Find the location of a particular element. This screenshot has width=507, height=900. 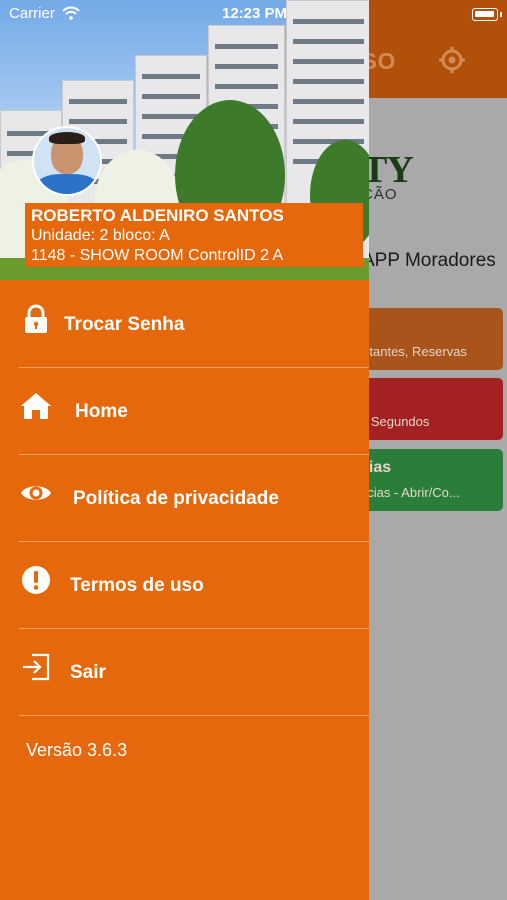

menu-item-home: Home is located at coordinates (184, 411).